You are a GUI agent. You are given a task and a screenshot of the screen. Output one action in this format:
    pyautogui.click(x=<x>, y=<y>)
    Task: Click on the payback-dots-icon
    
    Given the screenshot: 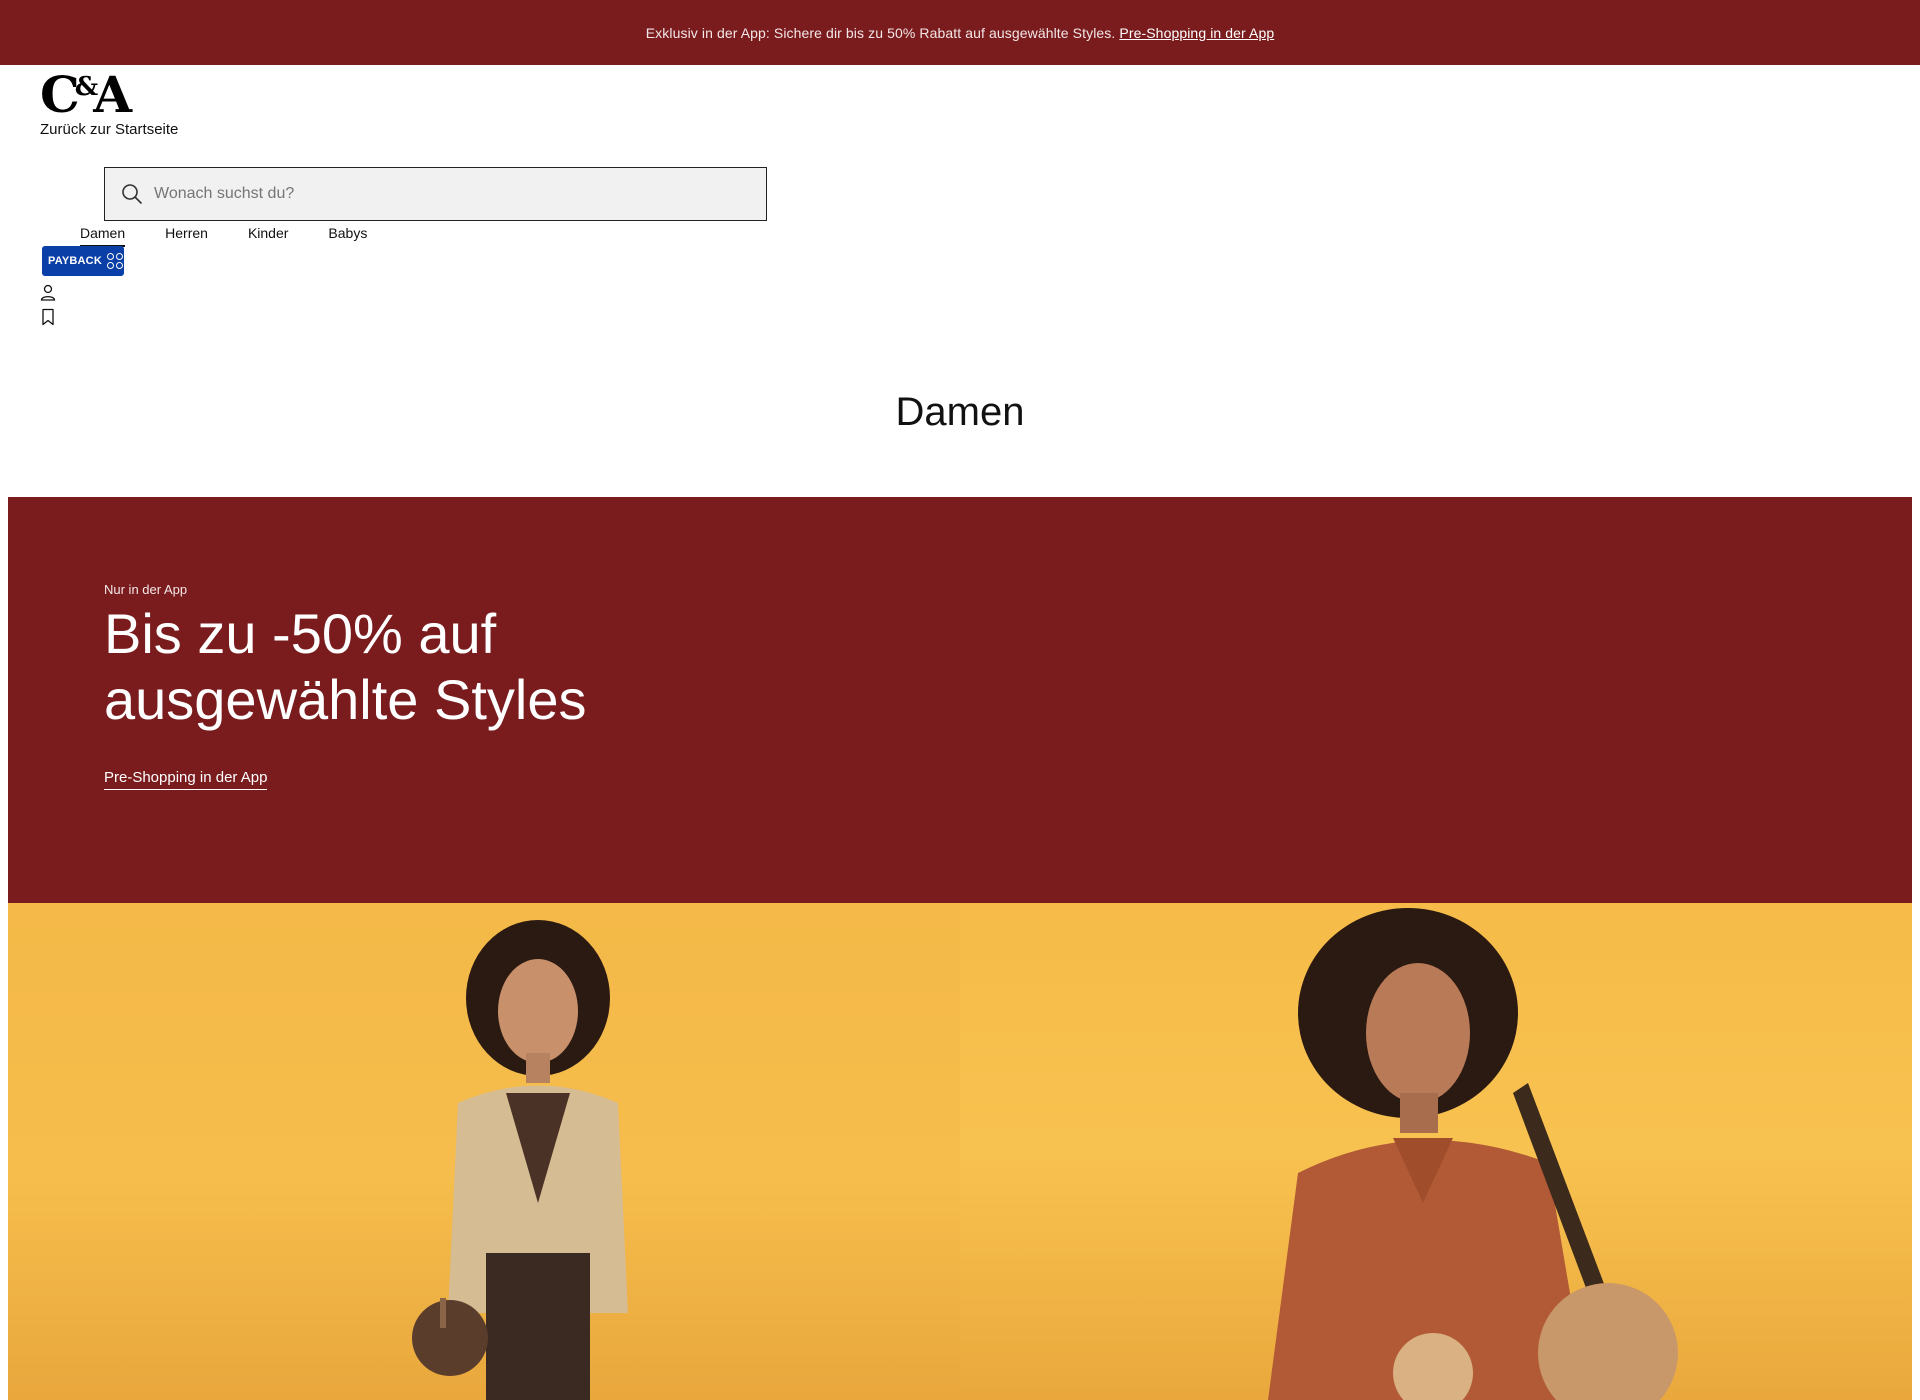 What is the action you would take?
    pyautogui.click(x=114, y=261)
    